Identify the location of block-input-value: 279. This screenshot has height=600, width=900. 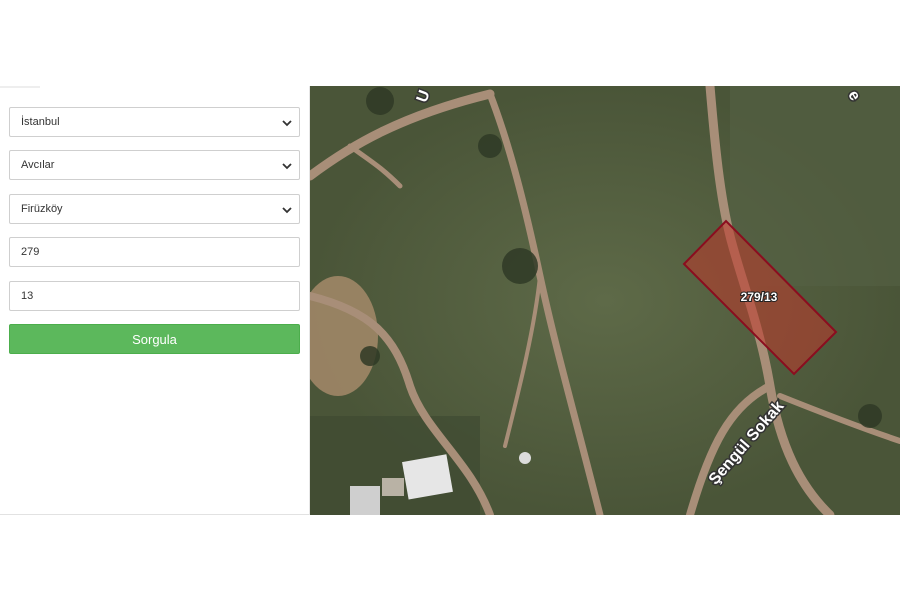
(30, 252).